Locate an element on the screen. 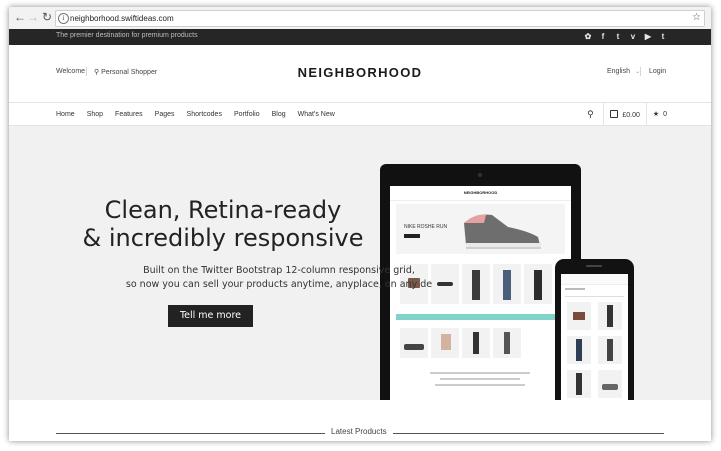 This screenshot has width=721, height=451. nav-item-shop: Shop is located at coordinates (95, 114).